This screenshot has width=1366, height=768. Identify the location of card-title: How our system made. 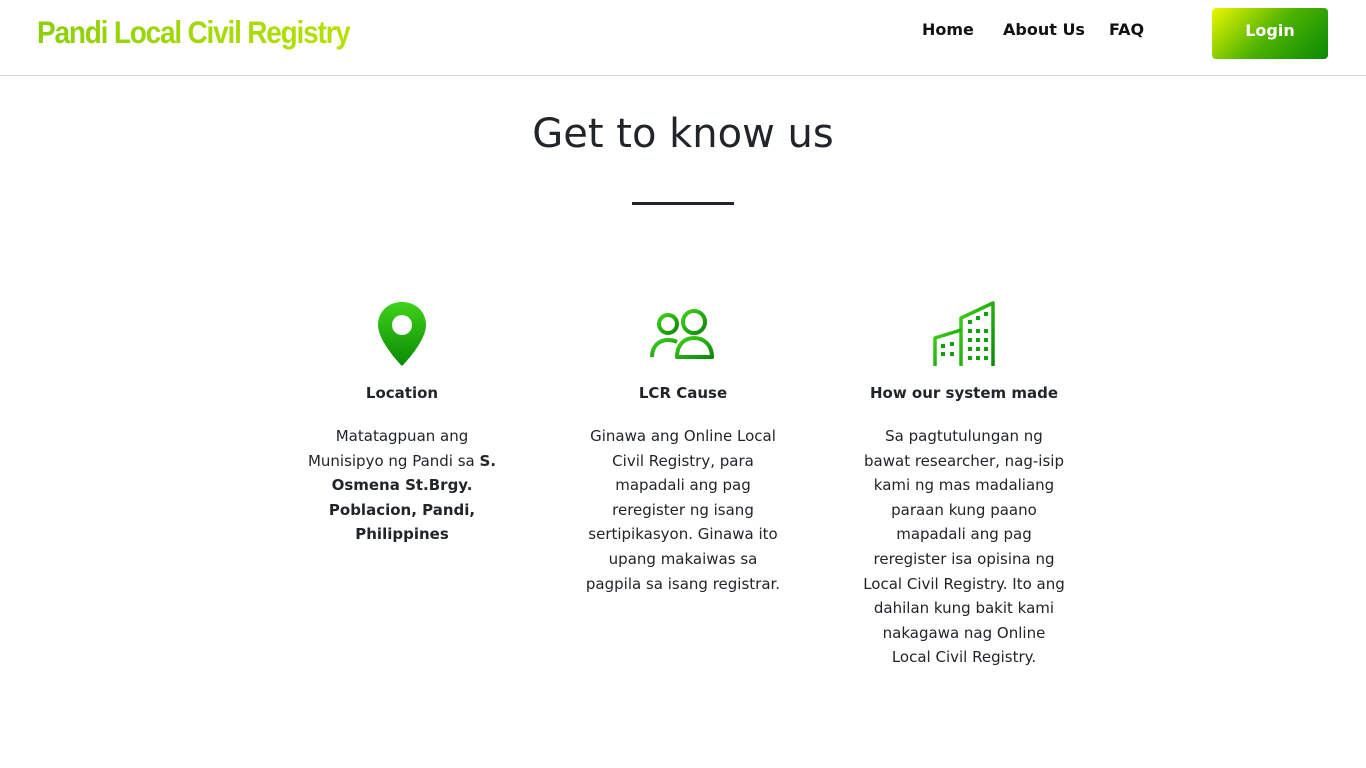
(964, 393).